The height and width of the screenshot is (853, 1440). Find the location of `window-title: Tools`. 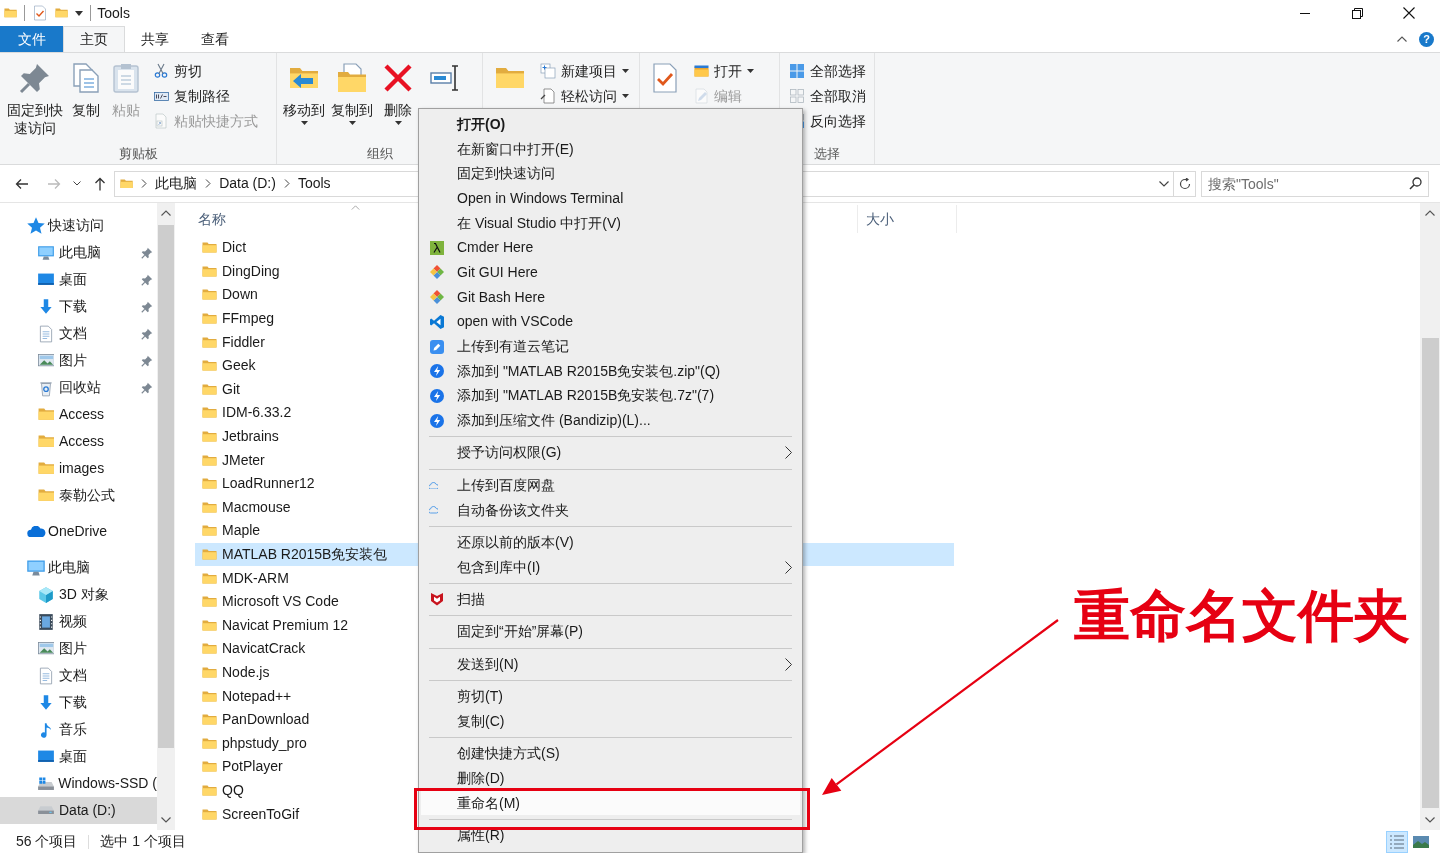

window-title: Tools is located at coordinates (113, 13).